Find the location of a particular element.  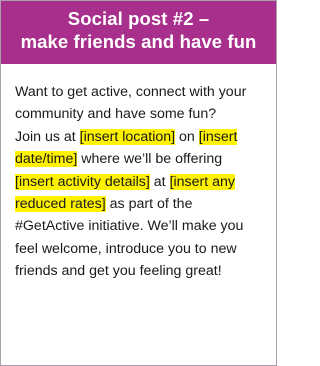

header-title-line-1: Social post #2 – is located at coordinates (138, 18).